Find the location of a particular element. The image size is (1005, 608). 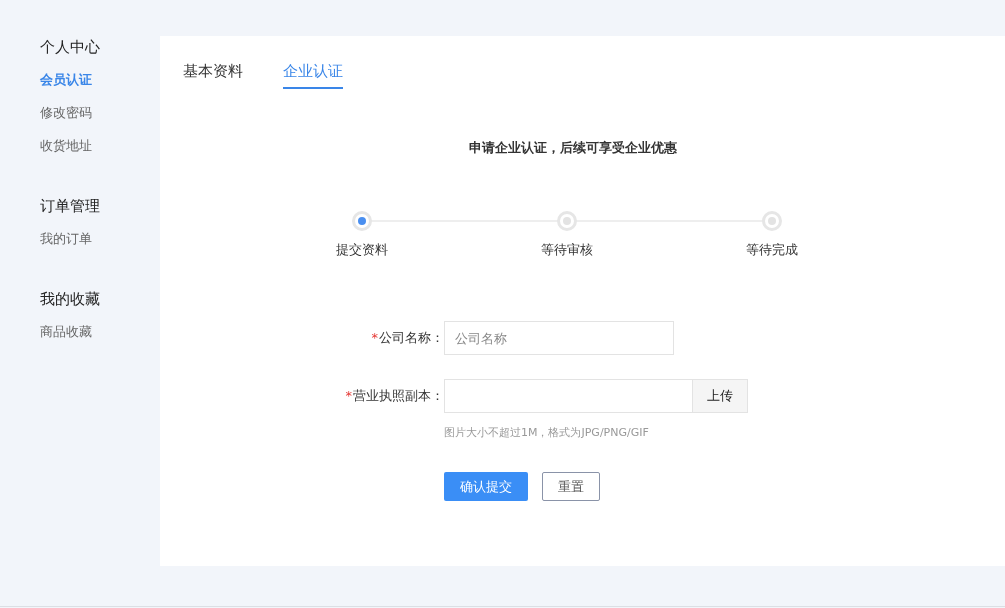

tab: 基本资料 is located at coordinates (213, 75).